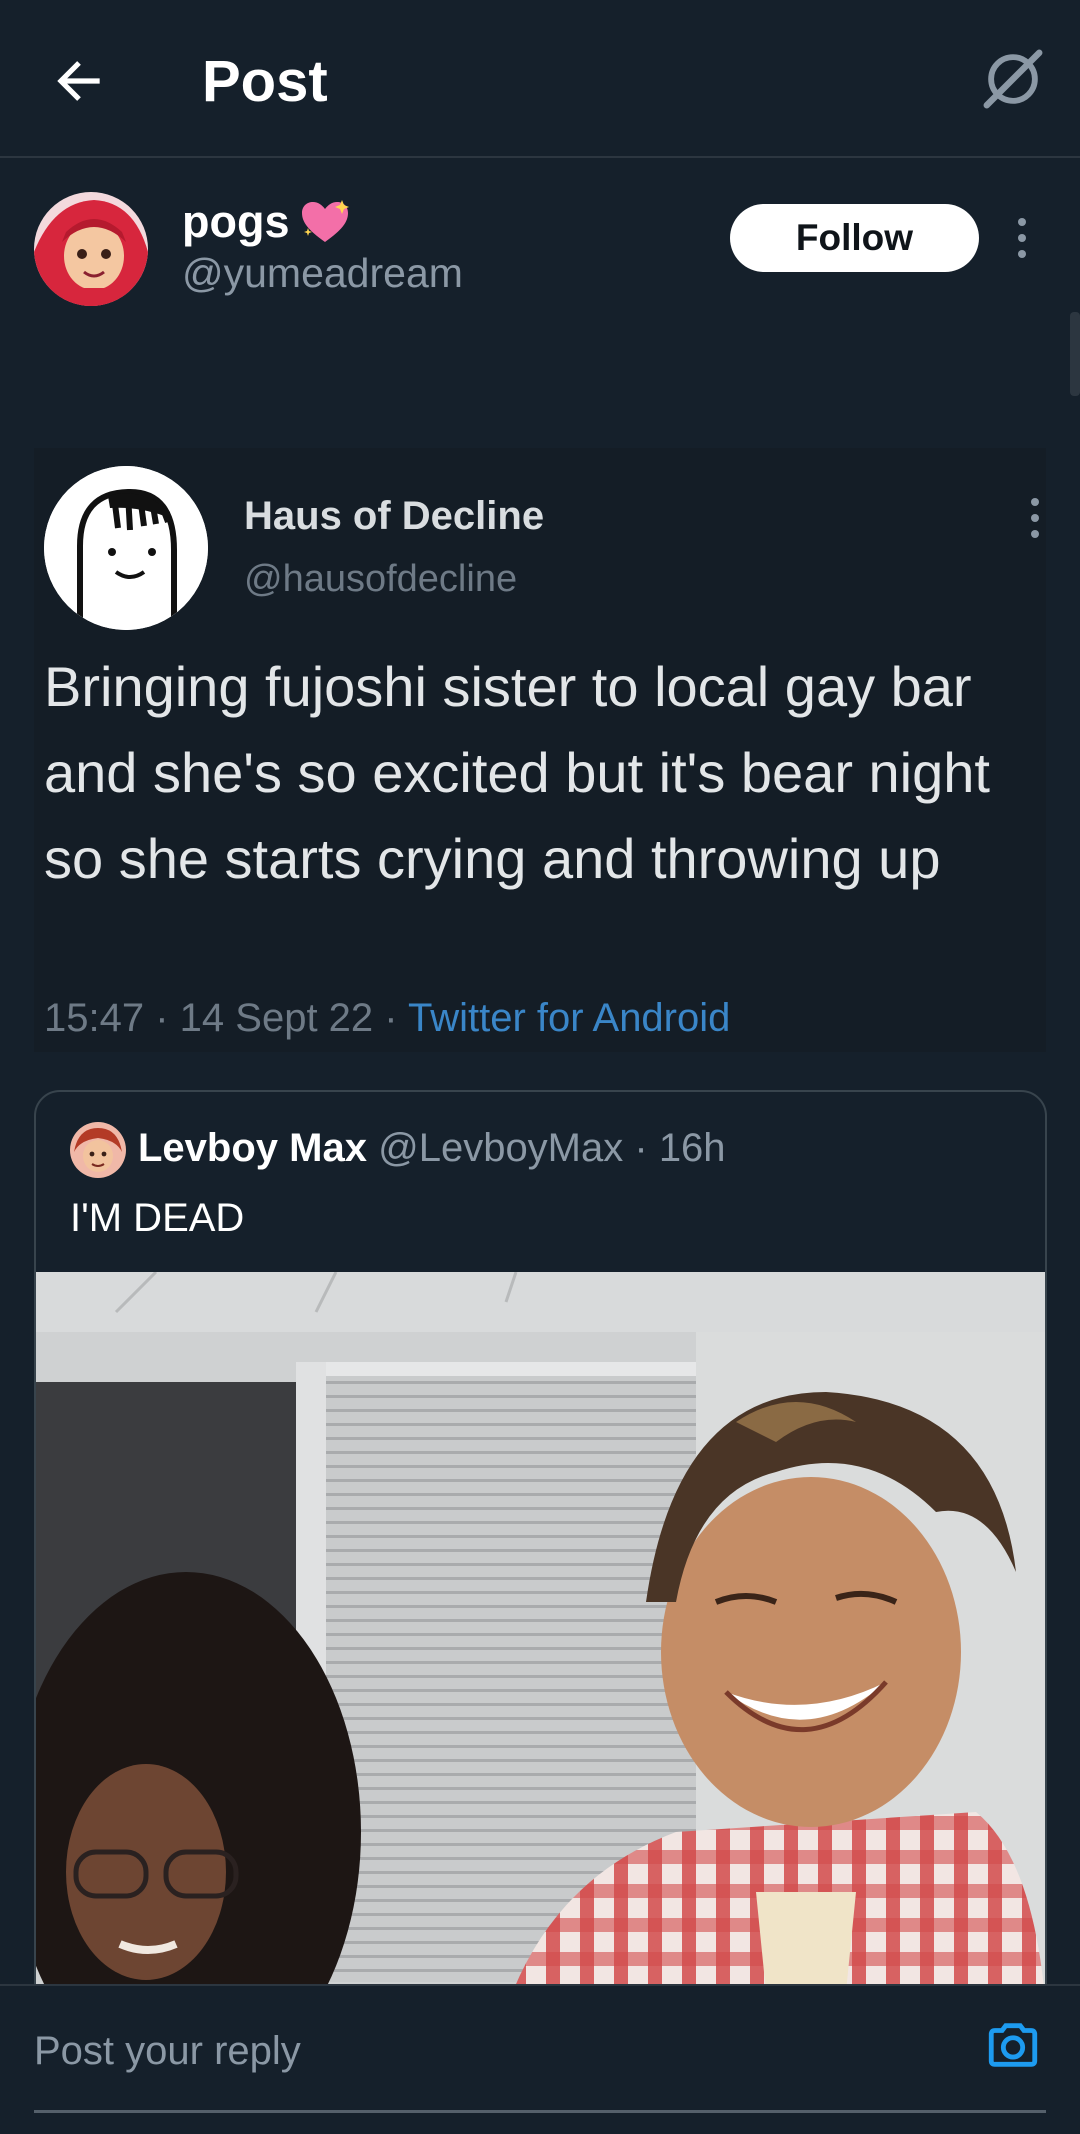  I want to click on author-avatar, so click(91, 249).